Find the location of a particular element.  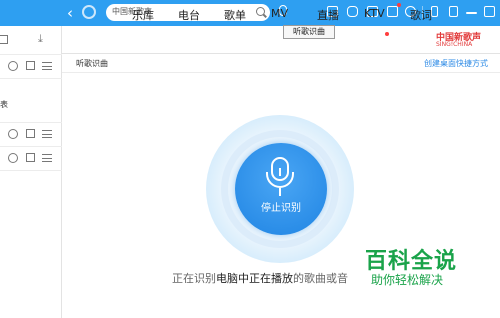

microphone-icon-stand is located at coordinates (280, 192).